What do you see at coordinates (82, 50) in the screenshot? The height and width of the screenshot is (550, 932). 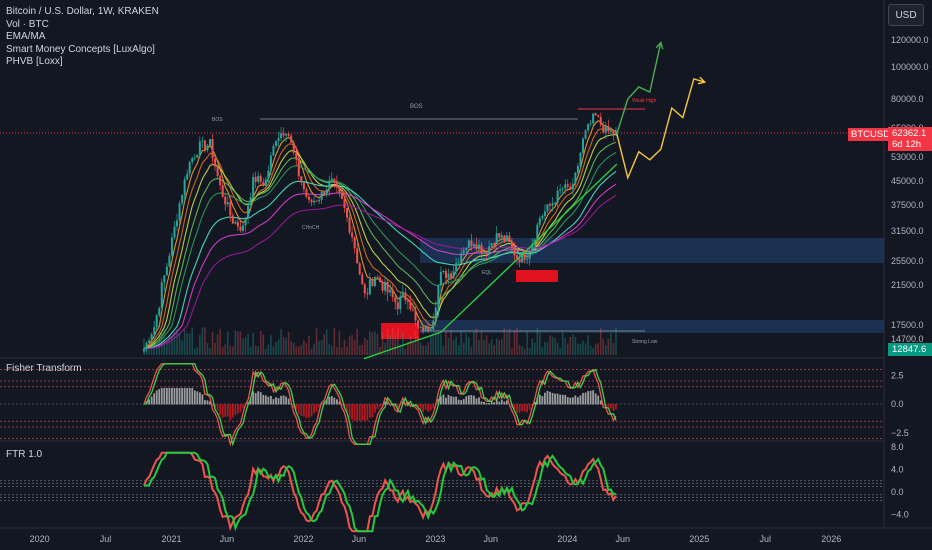 I see `indicator-smc: Smart Money Concepts [LuxAlgo]` at bounding box center [82, 50].